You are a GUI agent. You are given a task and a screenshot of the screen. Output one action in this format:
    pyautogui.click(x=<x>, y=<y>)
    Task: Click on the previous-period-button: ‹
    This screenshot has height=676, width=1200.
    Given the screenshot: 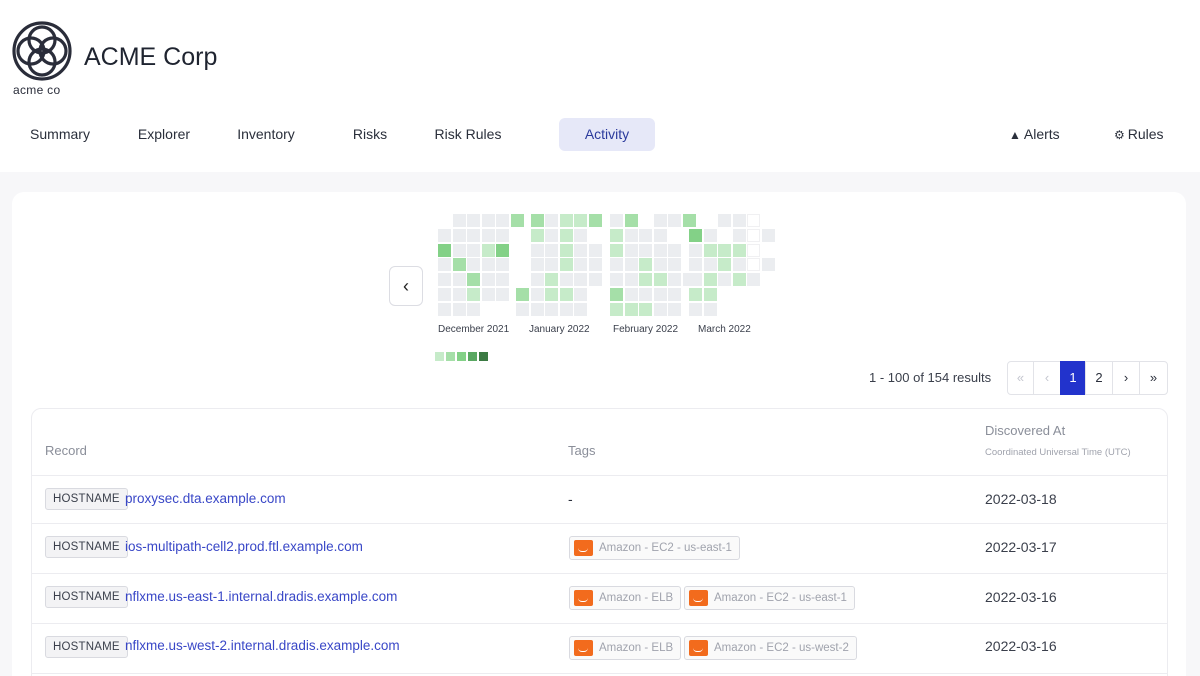 What is the action you would take?
    pyautogui.click(x=406, y=286)
    